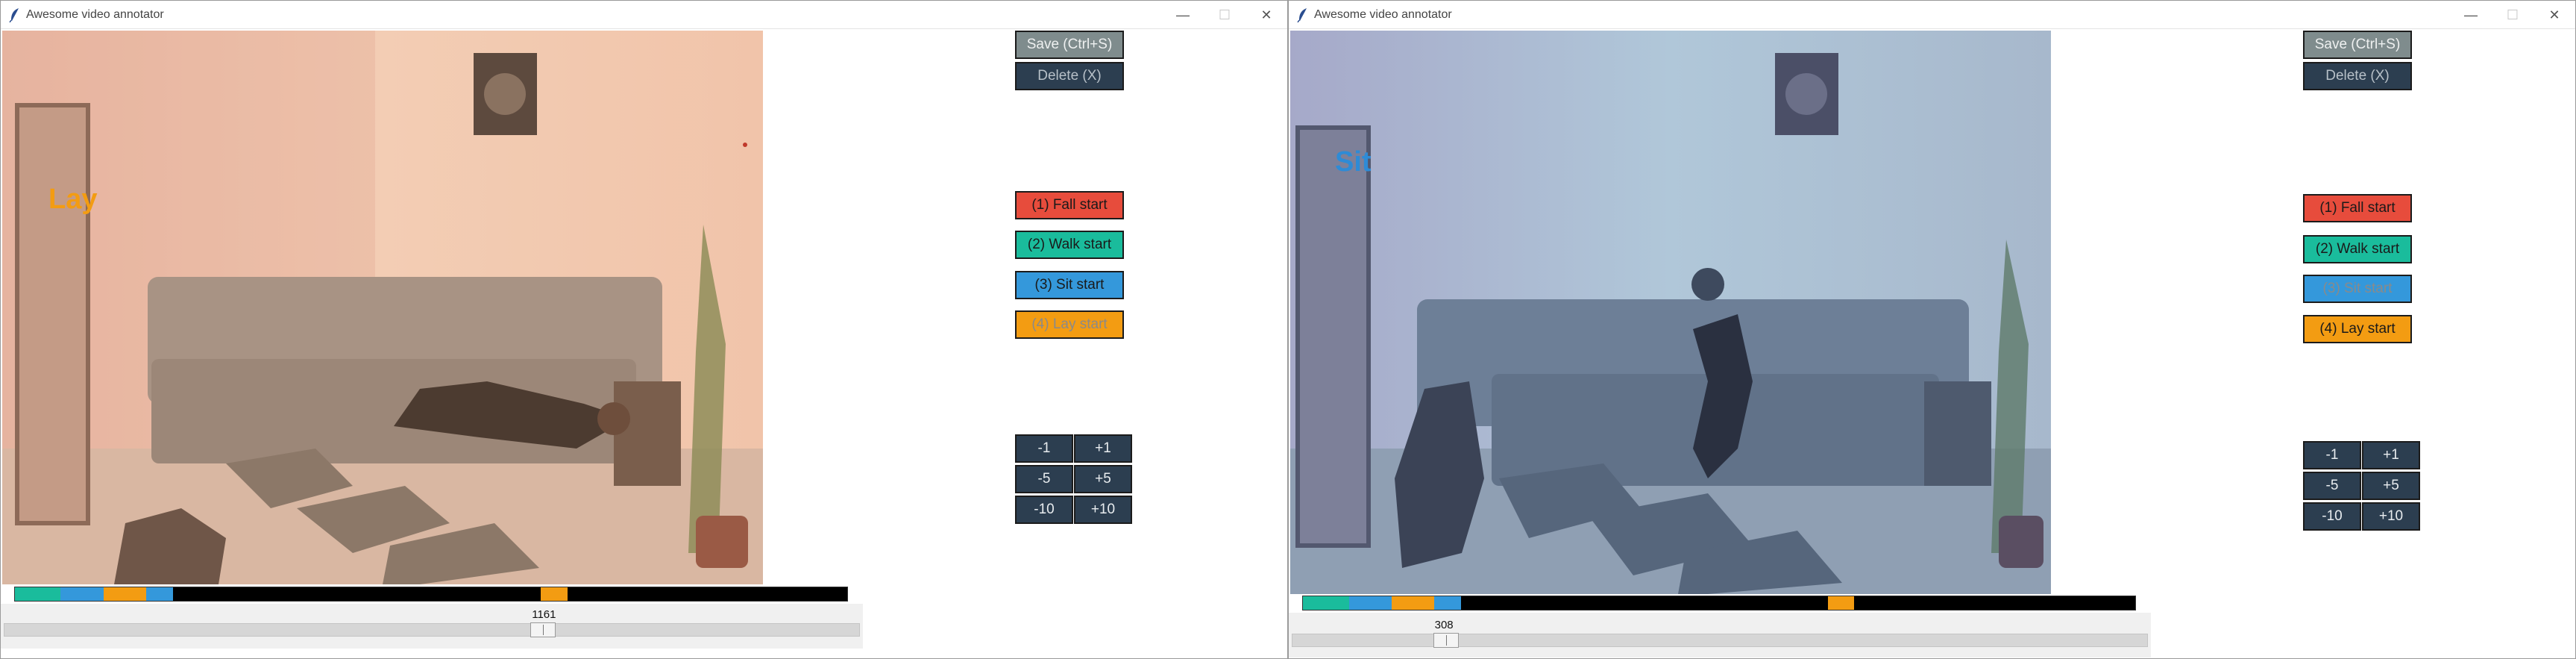 The height and width of the screenshot is (659, 2576). I want to click on frame-slider-area: 1161, so click(432, 627).